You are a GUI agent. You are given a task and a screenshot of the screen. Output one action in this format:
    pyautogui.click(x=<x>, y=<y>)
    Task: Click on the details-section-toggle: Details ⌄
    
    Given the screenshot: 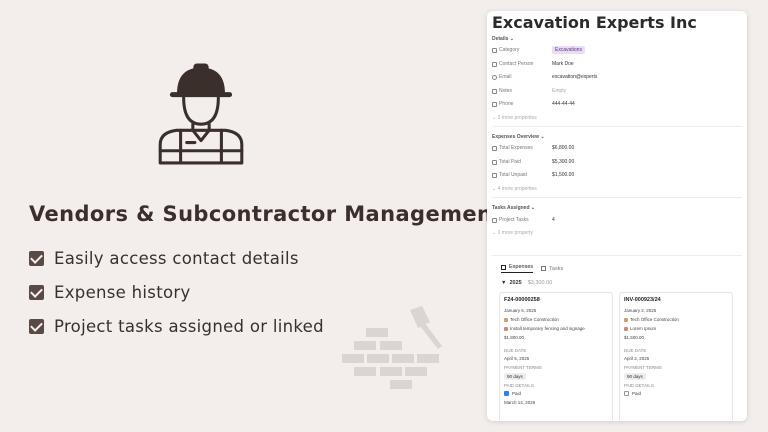 What is the action you would take?
    pyautogui.click(x=503, y=39)
    